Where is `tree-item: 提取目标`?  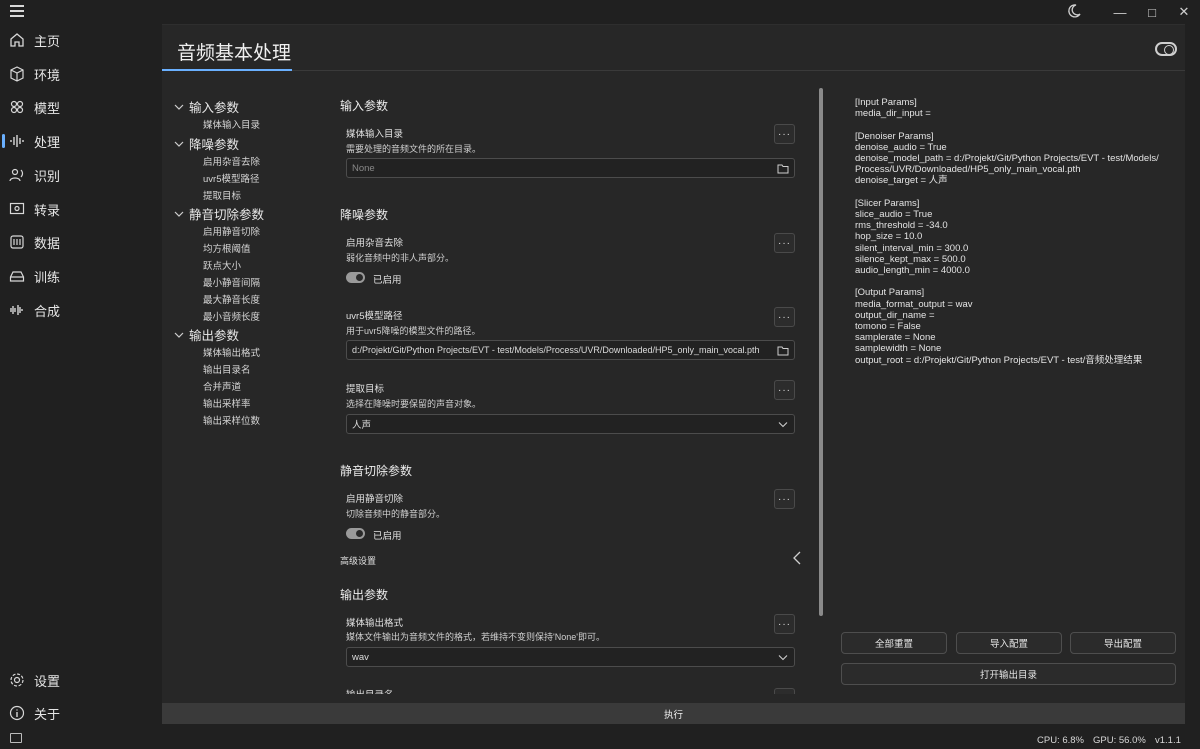
tree-item: 提取目标 is located at coordinates (222, 195).